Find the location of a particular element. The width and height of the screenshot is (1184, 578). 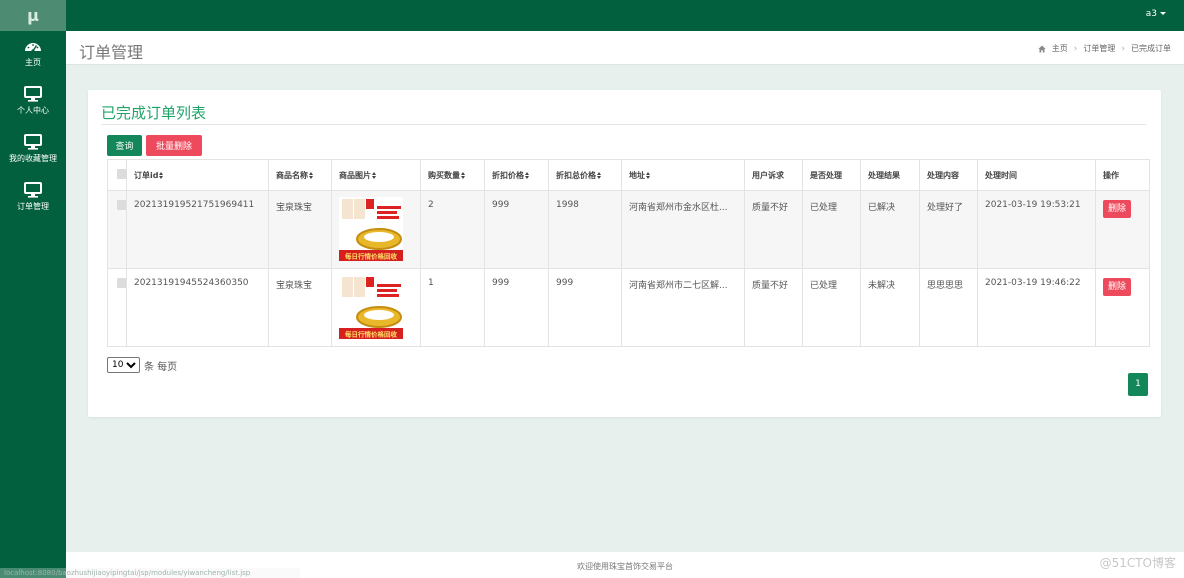

sidebar-item-label: 主页 is located at coordinates (33, 62).